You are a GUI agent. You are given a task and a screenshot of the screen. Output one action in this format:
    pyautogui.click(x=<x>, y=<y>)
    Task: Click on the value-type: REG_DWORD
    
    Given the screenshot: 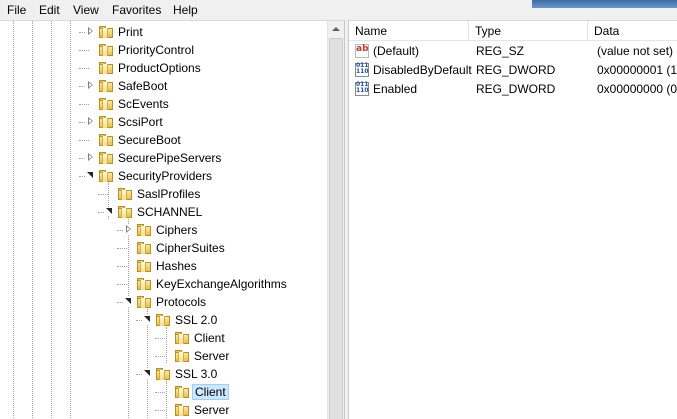 What is the action you would take?
    pyautogui.click(x=516, y=70)
    